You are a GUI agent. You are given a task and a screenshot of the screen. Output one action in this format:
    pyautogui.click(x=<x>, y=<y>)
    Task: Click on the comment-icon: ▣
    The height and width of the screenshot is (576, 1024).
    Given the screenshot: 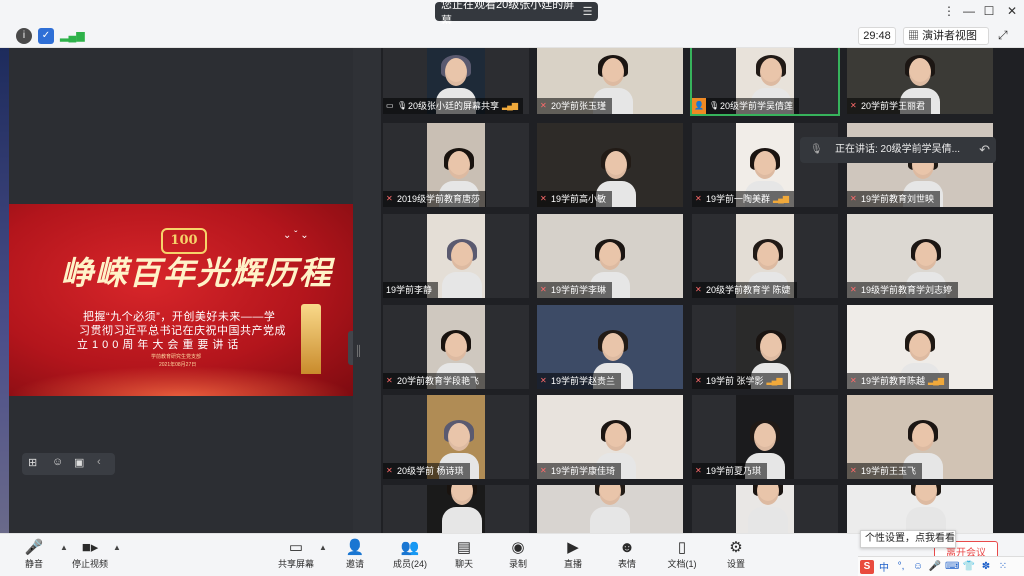 What is the action you would take?
    pyautogui.click(x=79, y=462)
    